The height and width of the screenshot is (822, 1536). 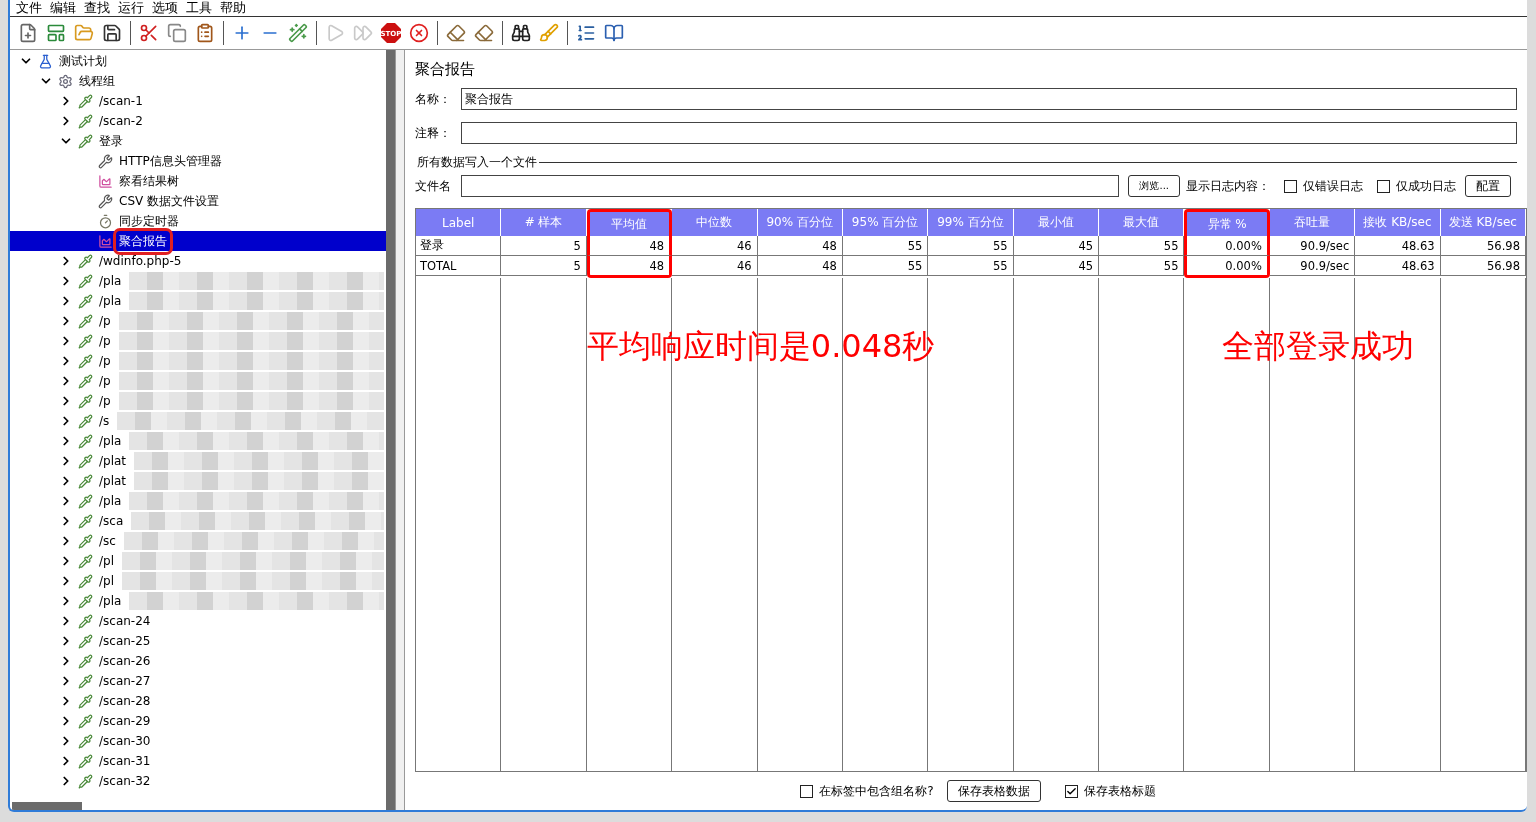 What do you see at coordinates (198, 681) in the screenshot?
I see `tree-row: /scan-27` at bounding box center [198, 681].